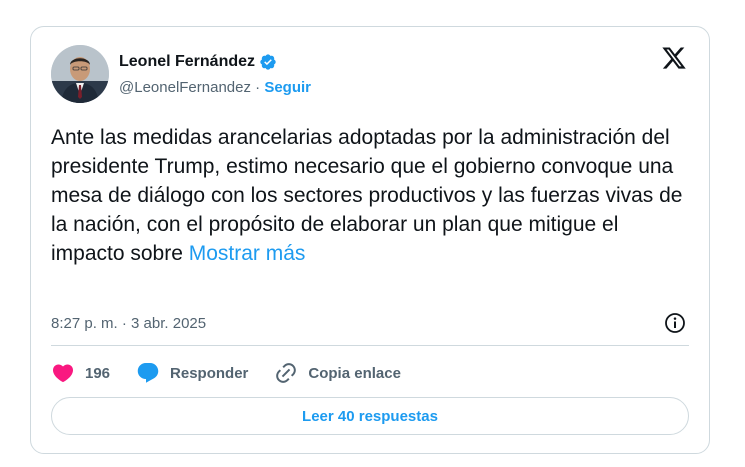  I want to click on like-button: 196, so click(80, 373).